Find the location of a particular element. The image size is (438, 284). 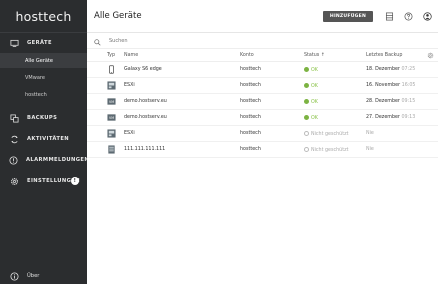

device-last-backup: 28. Dezember 09:15 is located at coordinates (402, 101).